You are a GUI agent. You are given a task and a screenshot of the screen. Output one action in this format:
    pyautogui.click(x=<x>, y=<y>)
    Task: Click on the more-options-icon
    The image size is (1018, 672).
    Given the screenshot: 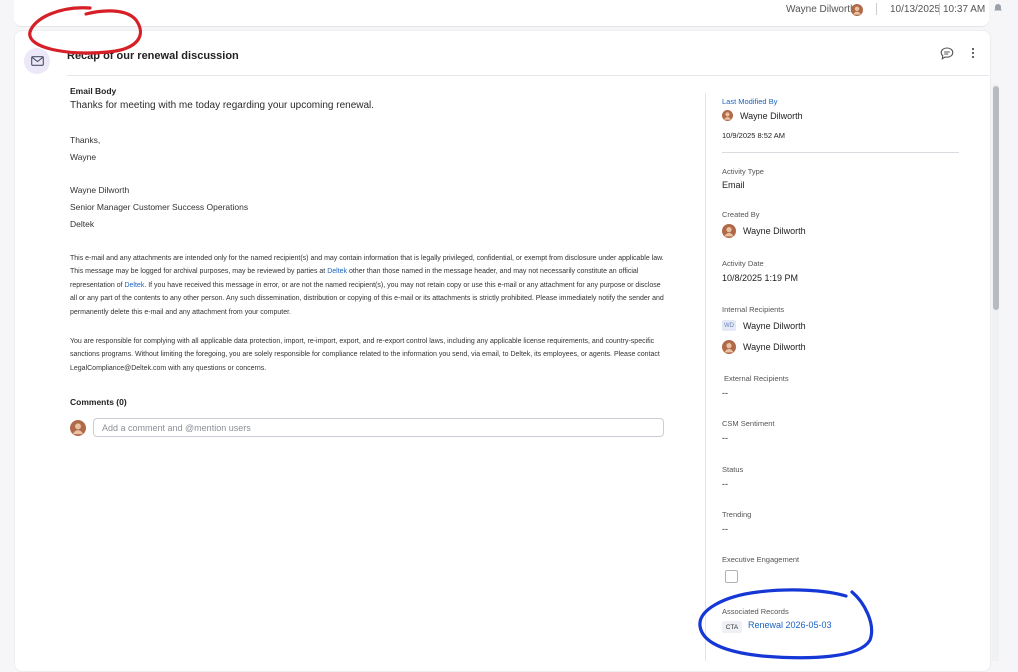 What is the action you would take?
    pyautogui.click(x=973, y=53)
    